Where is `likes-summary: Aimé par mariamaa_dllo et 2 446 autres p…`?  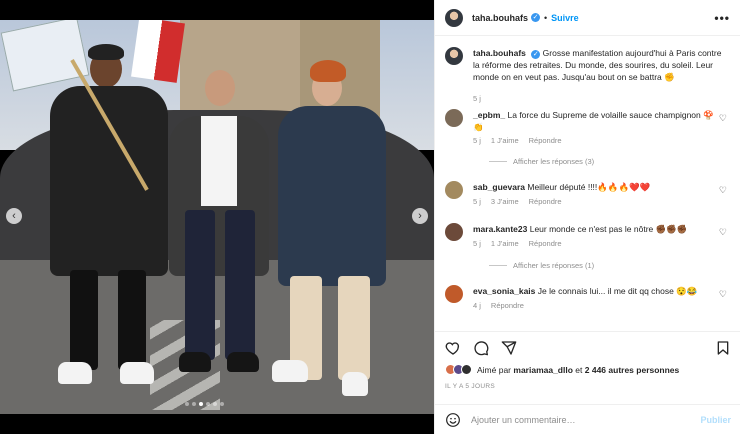 likes-summary: Aimé par mariamaa_dllo et 2 446 autres p… is located at coordinates (562, 369).